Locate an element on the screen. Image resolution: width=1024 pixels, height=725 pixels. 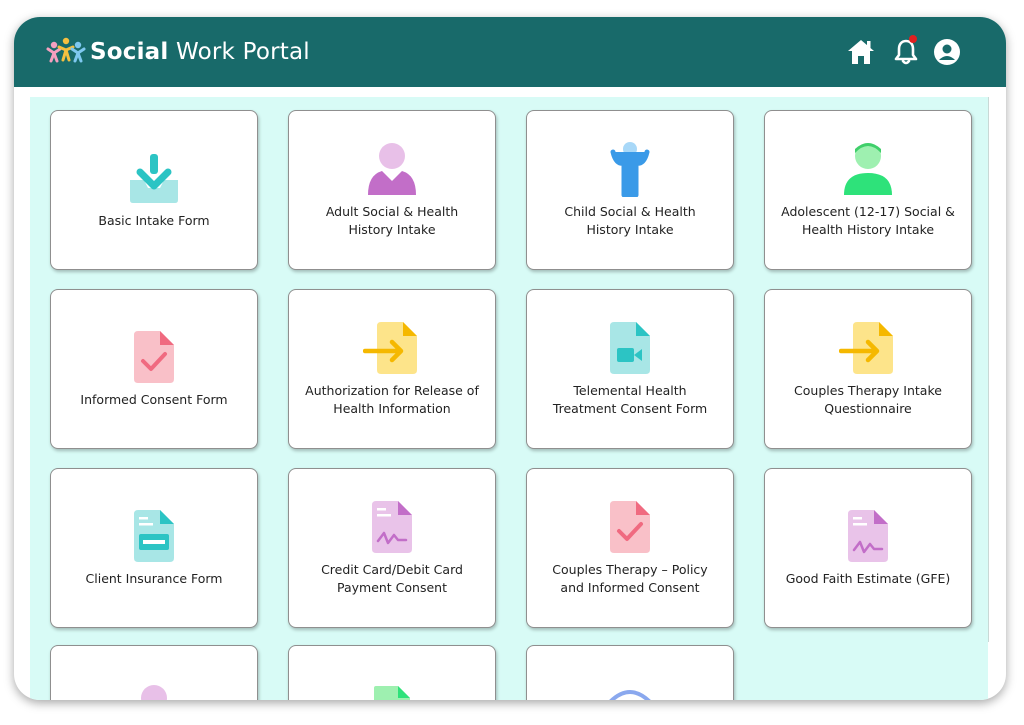
form-card-label: Adult Social & Health History Intake is located at coordinates (392, 220).